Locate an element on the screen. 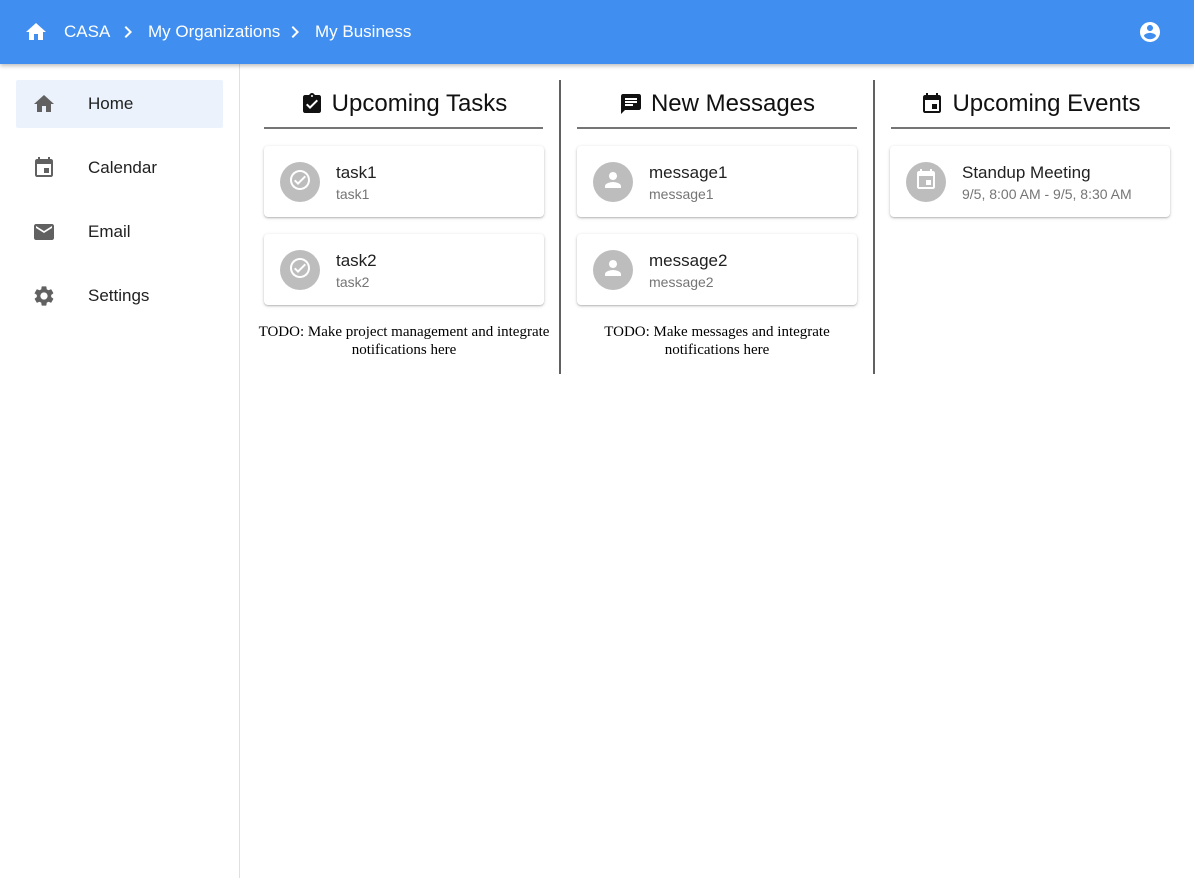 This screenshot has width=1194, height=878. clipboard-check-icon is located at coordinates (312, 104).